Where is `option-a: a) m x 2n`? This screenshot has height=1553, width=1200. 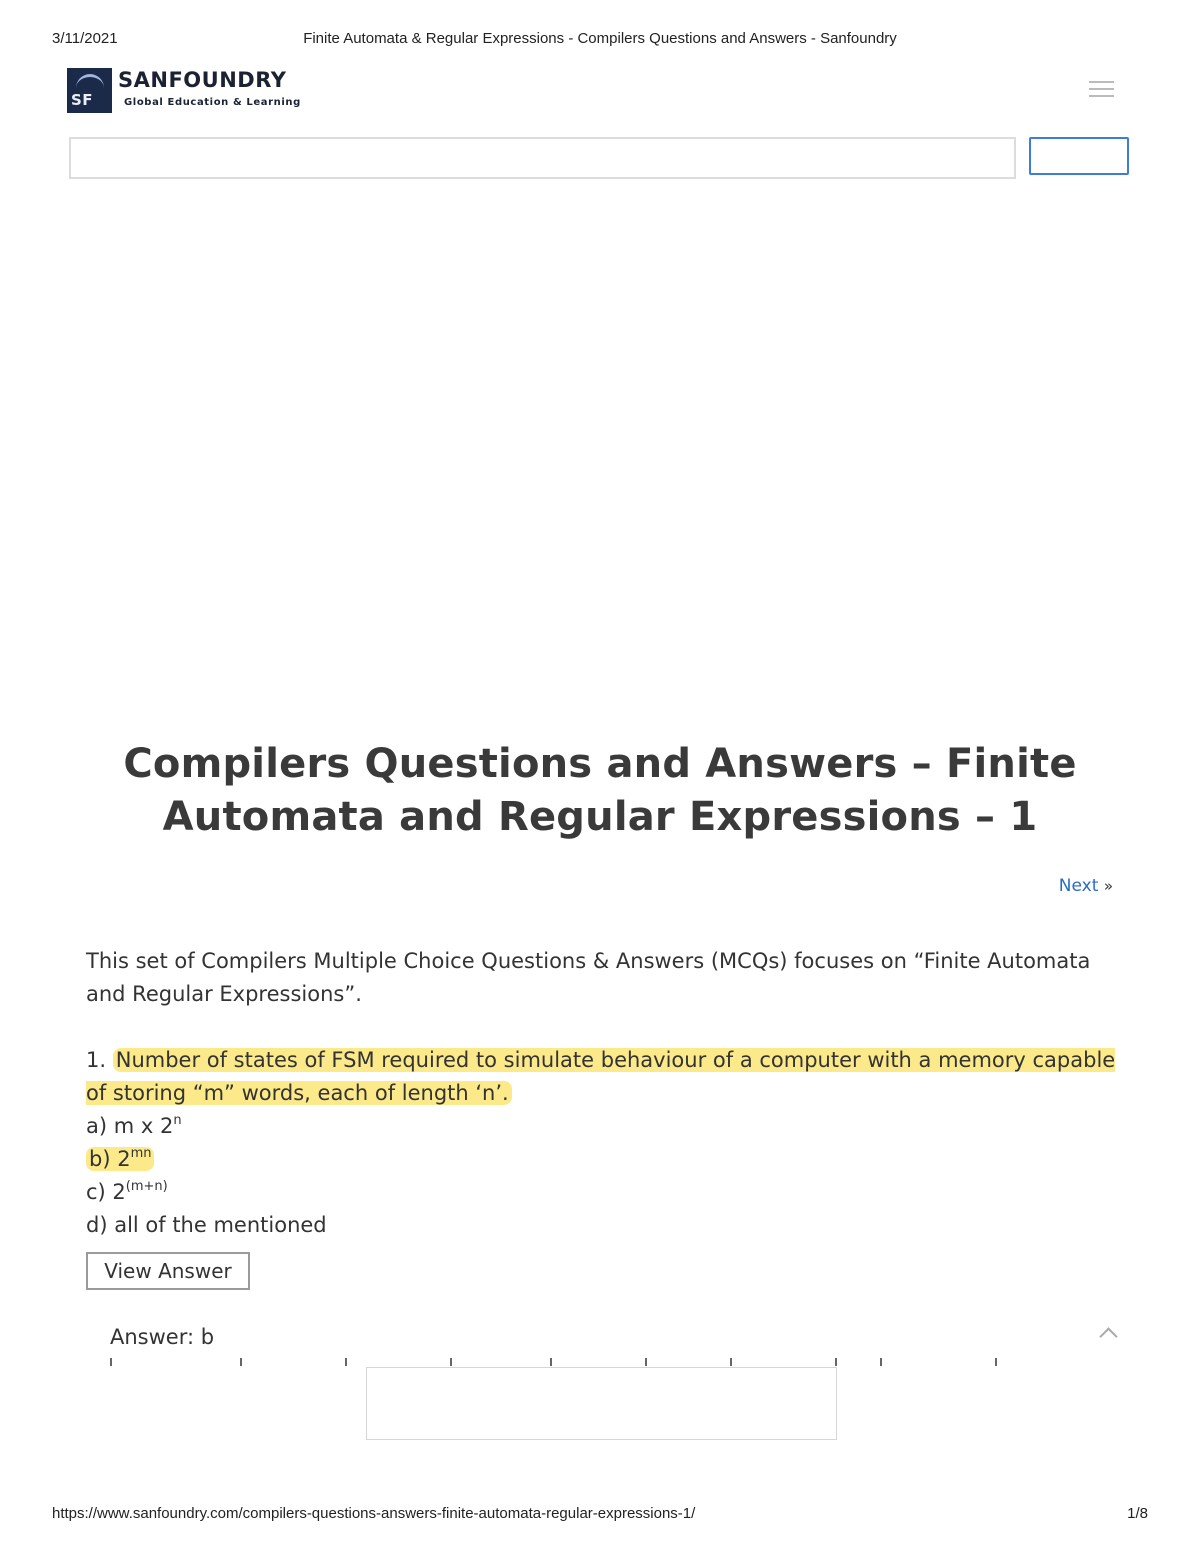 option-a: a) m x 2n is located at coordinates (134, 1125).